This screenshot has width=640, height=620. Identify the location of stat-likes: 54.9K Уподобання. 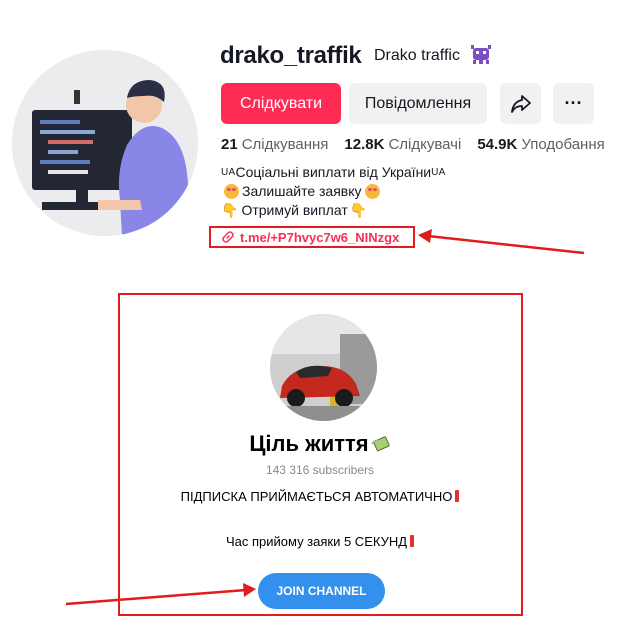
(541, 144).